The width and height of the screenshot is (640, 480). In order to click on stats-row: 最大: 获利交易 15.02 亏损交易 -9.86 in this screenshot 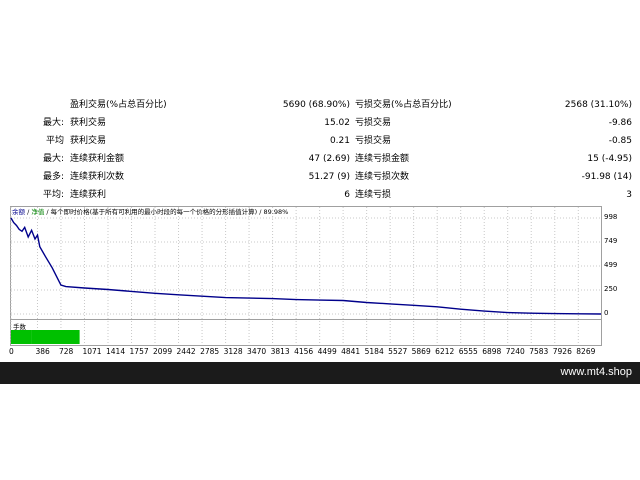, I will do `click(320, 123)`.